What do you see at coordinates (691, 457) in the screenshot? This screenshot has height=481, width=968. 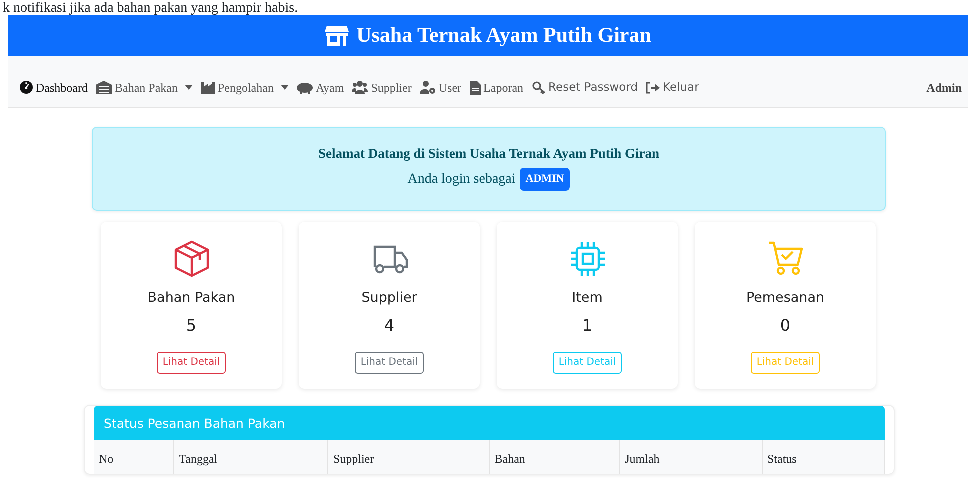 I see `column-header: Jumlah` at bounding box center [691, 457].